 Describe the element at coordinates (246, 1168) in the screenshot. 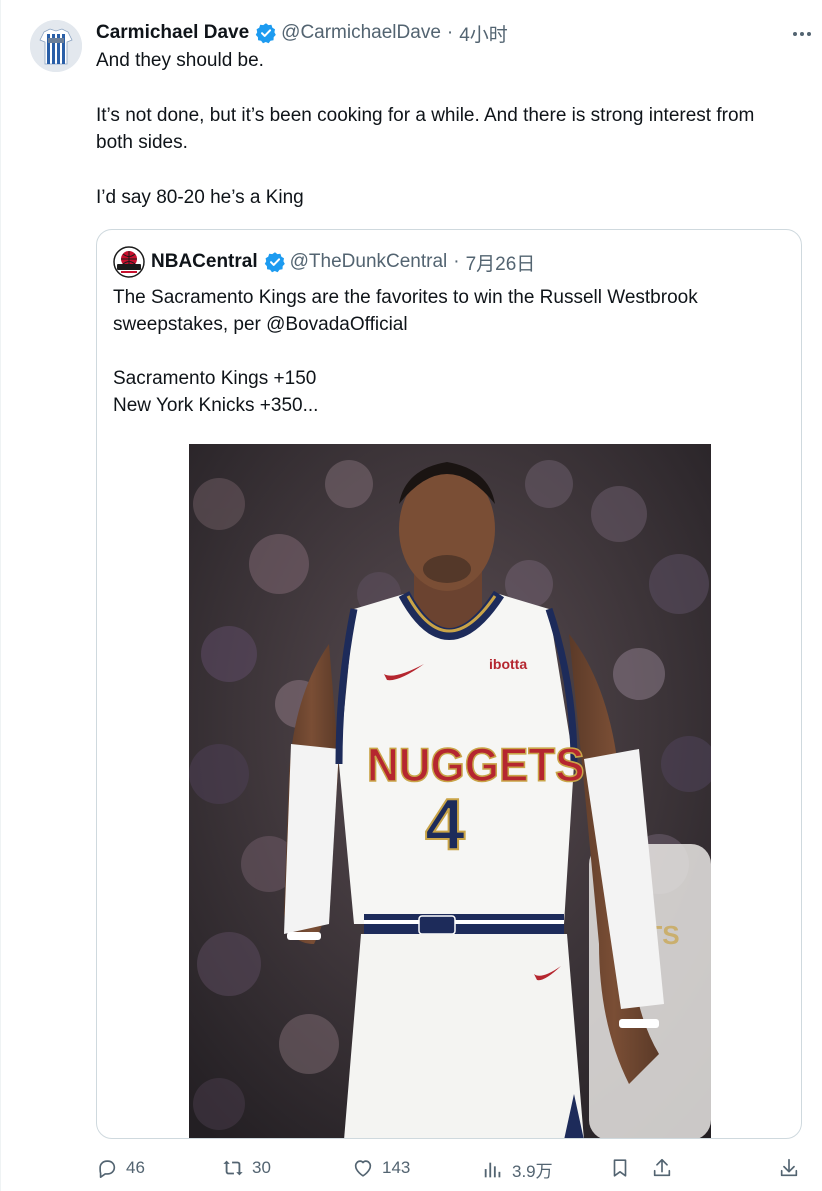

I see `repost-button: 30` at that location.